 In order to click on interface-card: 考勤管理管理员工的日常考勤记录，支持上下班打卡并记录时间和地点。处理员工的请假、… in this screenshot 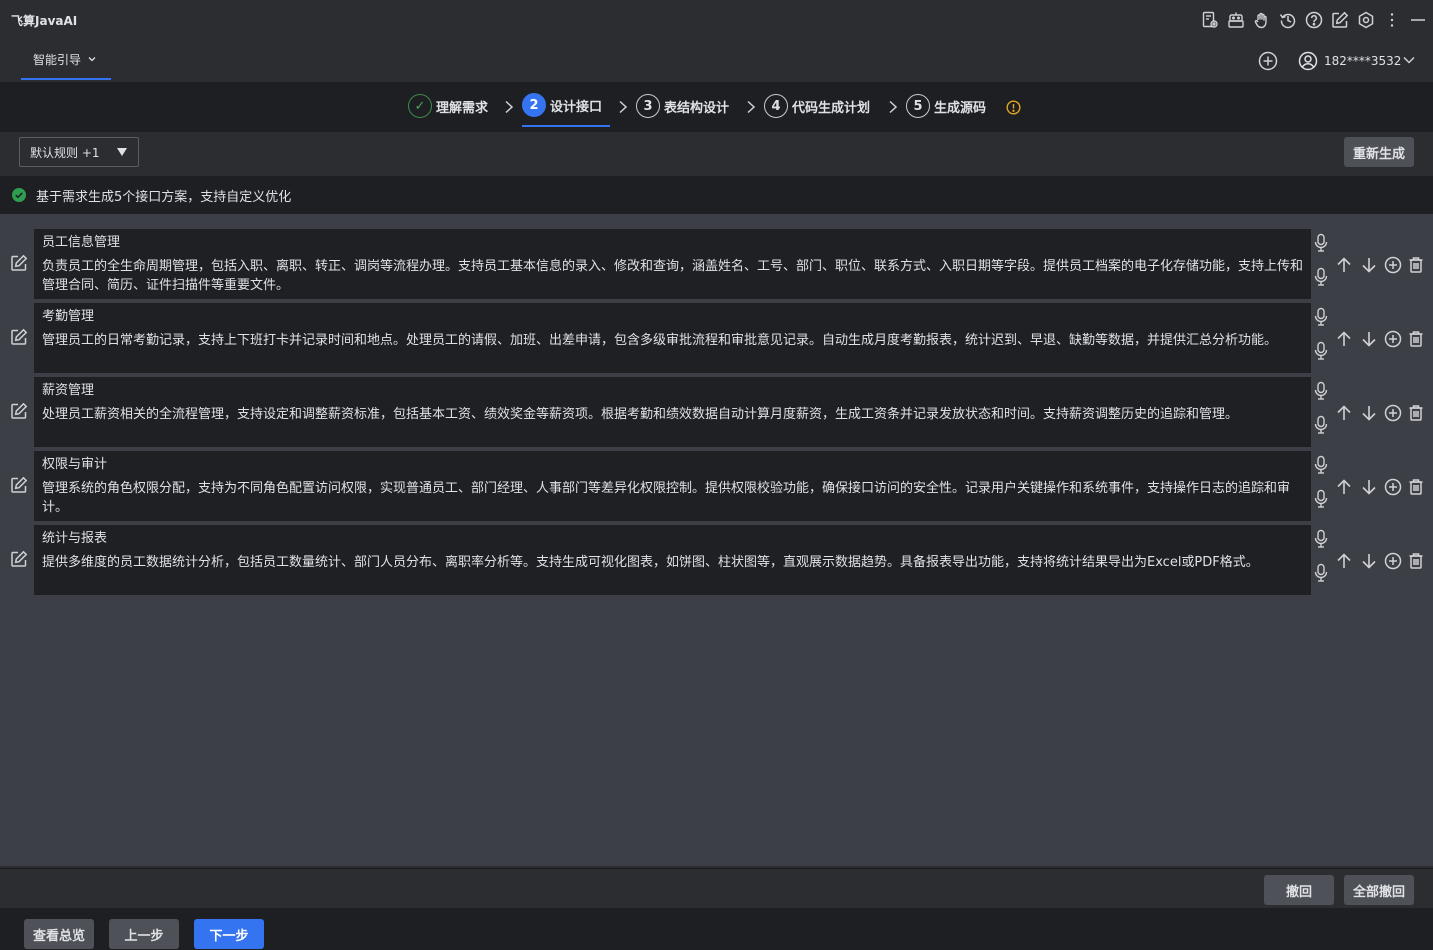, I will do `click(672, 338)`.